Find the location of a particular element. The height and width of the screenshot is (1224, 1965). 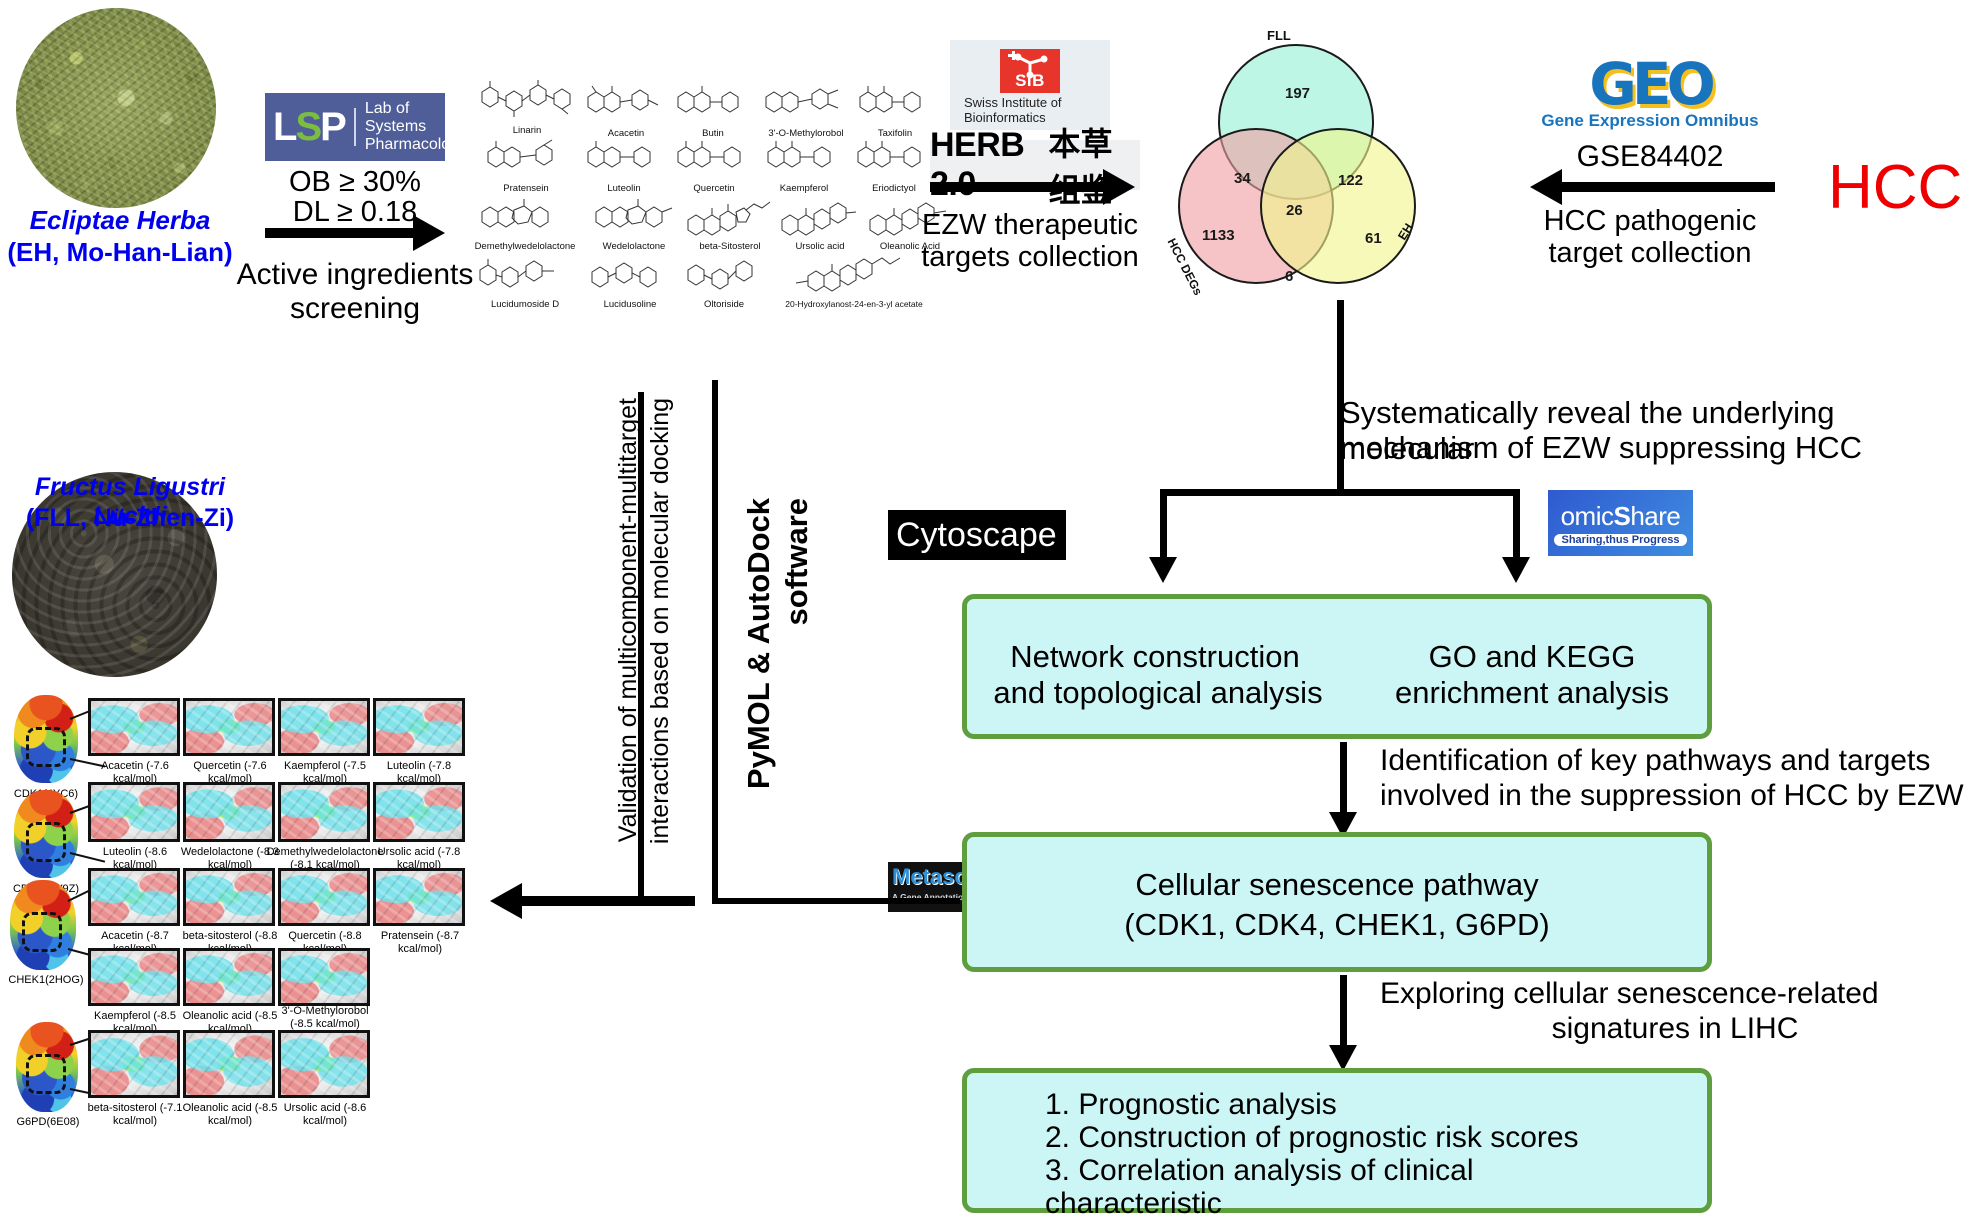

validation-text-line-2: interactions based on molecular docking is located at coordinates (660, 621).